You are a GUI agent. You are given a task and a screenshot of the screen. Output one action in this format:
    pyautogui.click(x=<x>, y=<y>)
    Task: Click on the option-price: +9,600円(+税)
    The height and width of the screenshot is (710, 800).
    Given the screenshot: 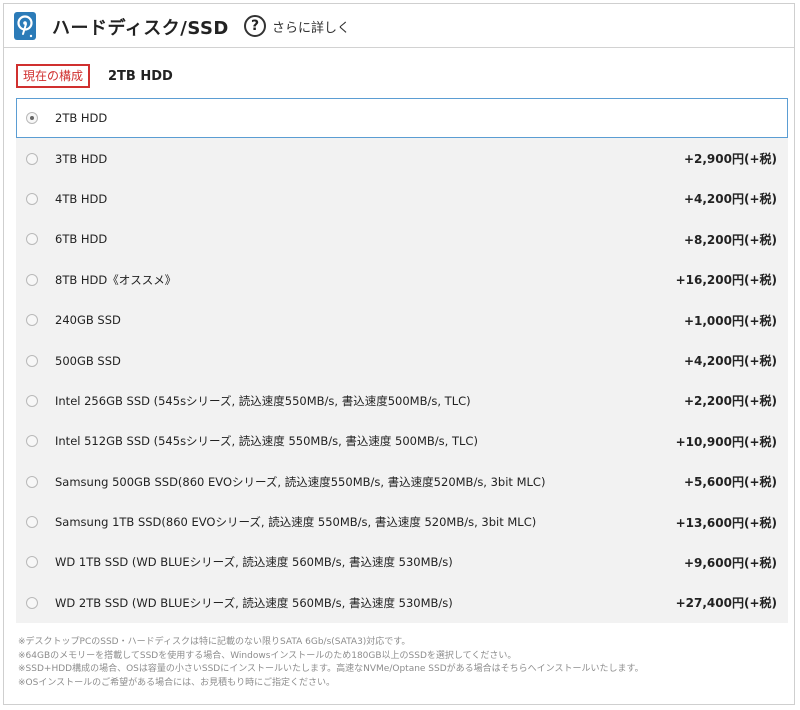 What is the action you would take?
    pyautogui.click(x=730, y=562)
    